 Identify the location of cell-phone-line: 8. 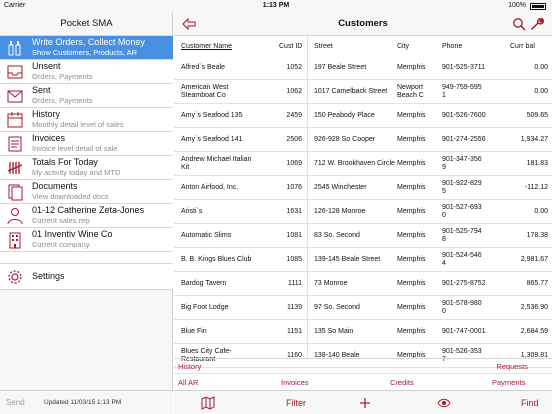
(444, 239).